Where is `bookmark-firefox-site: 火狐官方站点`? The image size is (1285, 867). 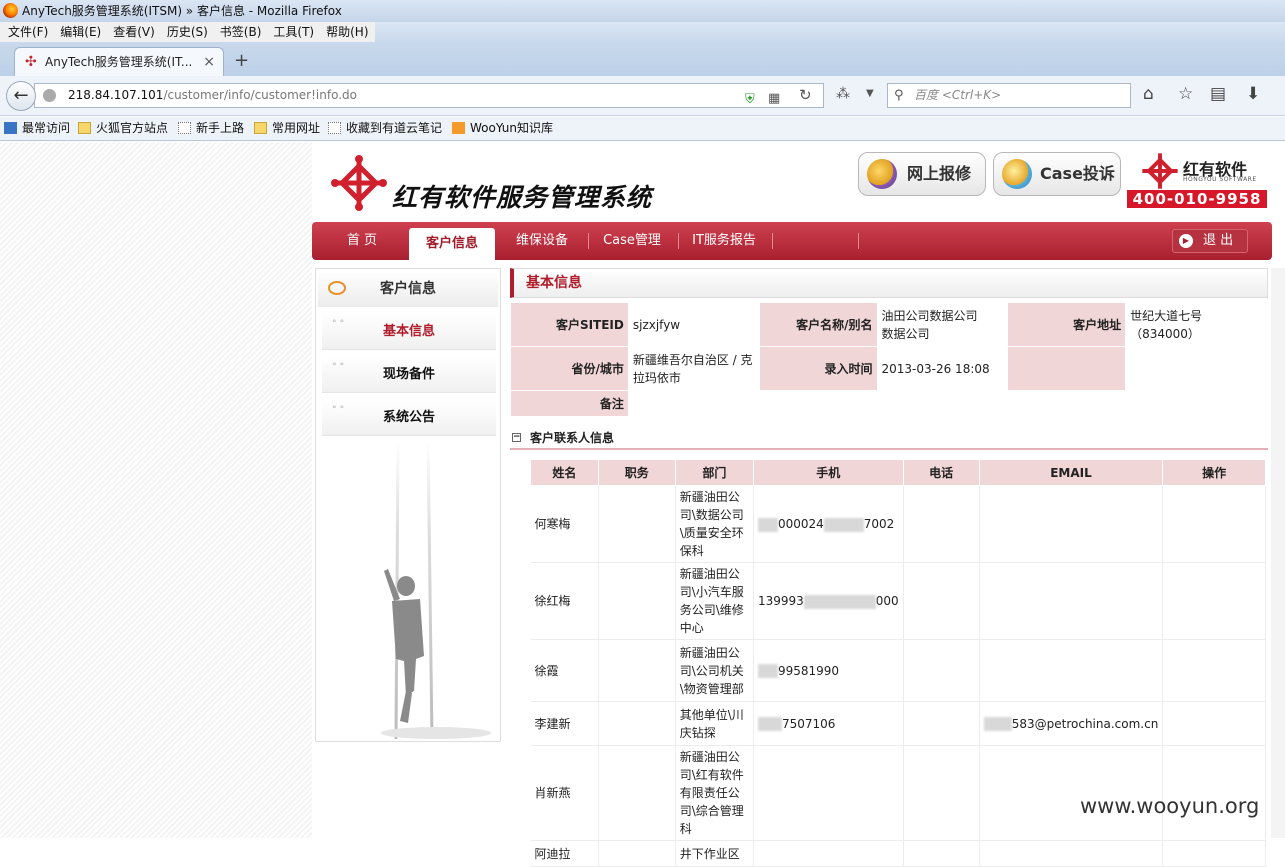
bookmark-firefox-site: 火狐官方站点 is located at coordinates (122, 128).